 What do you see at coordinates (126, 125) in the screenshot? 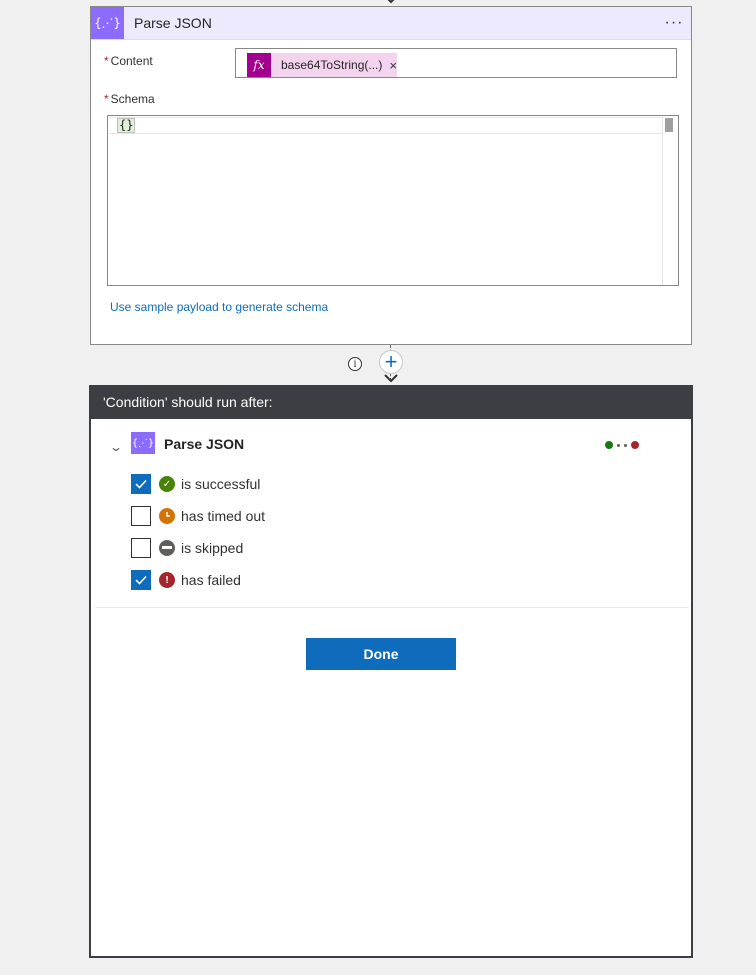
I see `schema-text: {}` at bounding box center [126, 125].